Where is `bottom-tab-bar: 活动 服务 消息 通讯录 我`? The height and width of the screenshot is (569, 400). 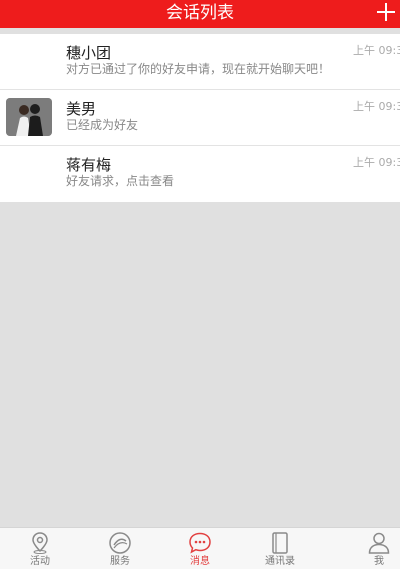 bottom-tab-bar: 活动 服务 消息 通讯录 我 is located at coordinates (200, 548).